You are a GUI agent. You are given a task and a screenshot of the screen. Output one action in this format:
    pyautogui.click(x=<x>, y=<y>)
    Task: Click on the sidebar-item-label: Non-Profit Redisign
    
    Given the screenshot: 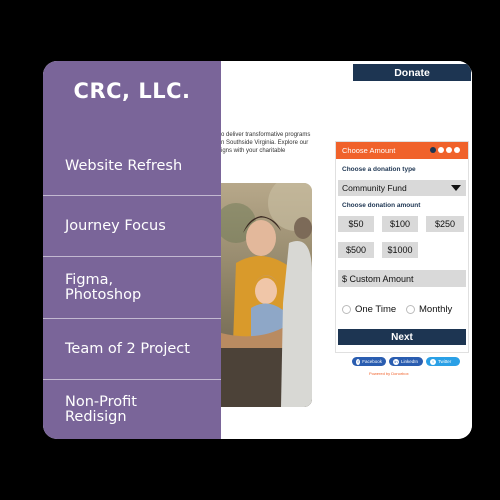 What is the action you would take?
    pyautogui.click(x=101, y=409)
    